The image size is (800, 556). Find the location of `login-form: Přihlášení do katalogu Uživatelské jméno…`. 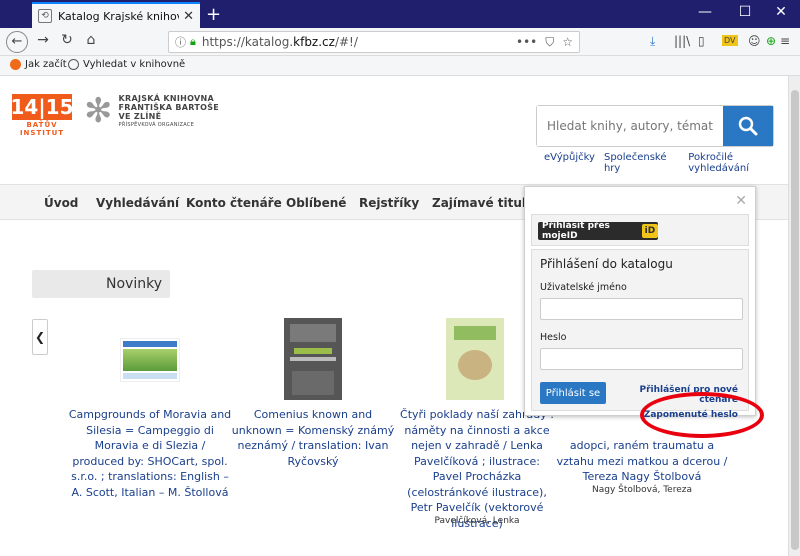

login-form: Přihlášení do katalogu Uživatelské jméno… is located at coordinates (640, 334).